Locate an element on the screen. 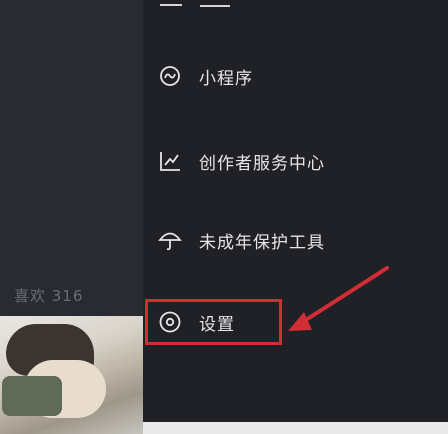  annotation-arrow is located at coordinates (338, 298).